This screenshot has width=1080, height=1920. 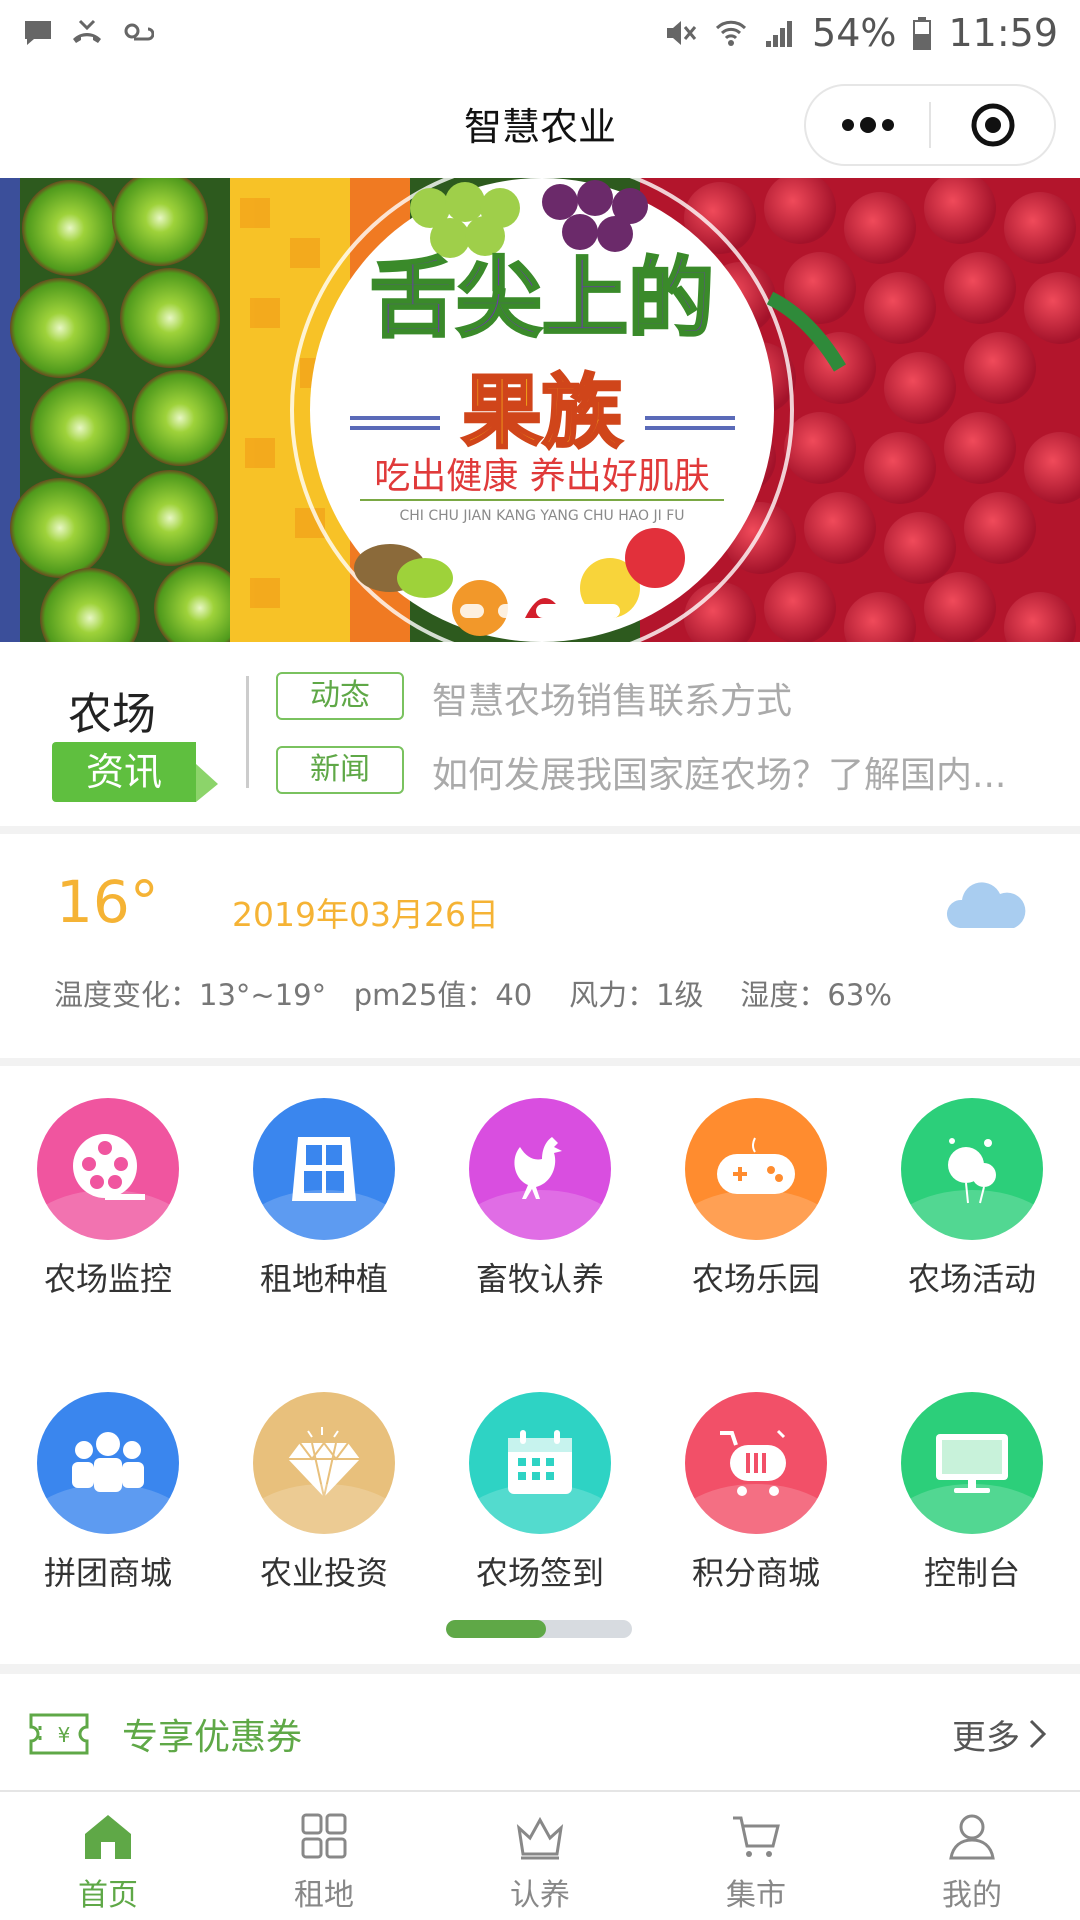 What do you see at coordinates (108, 1837) in the screenshot?
I see `home-icon` at bounding box center [108, 1837].